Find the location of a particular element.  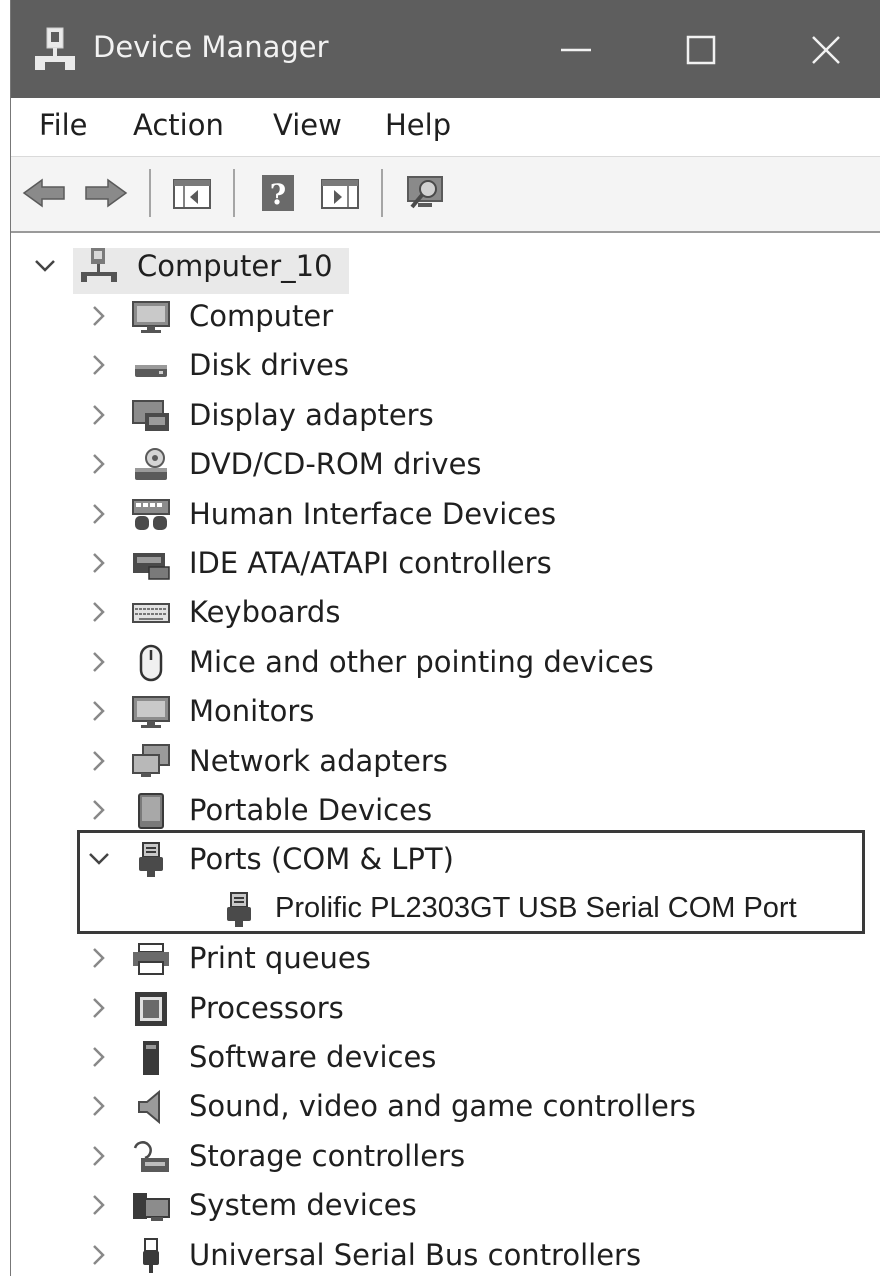

show-hide-console-tree-icon is located at coordinates (192, 194).